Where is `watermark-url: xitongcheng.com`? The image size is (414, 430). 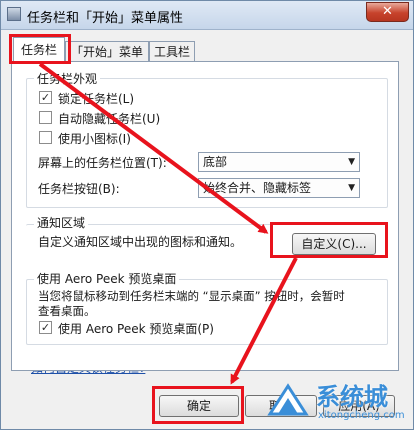
watermark-url: xitongcheng.com is located at coordinates (361, 415).